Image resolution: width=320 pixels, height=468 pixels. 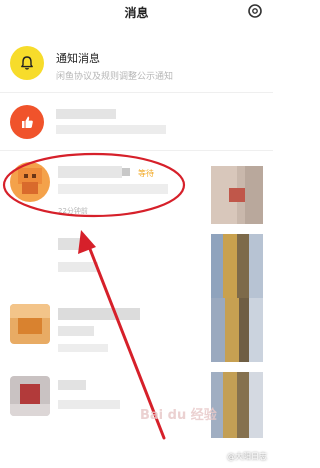 What do you see at coordinates (178, 415) in the screenshot?
I see `baidu-watermark-logo: Bai du 经验` at bounding box center [178, 415].